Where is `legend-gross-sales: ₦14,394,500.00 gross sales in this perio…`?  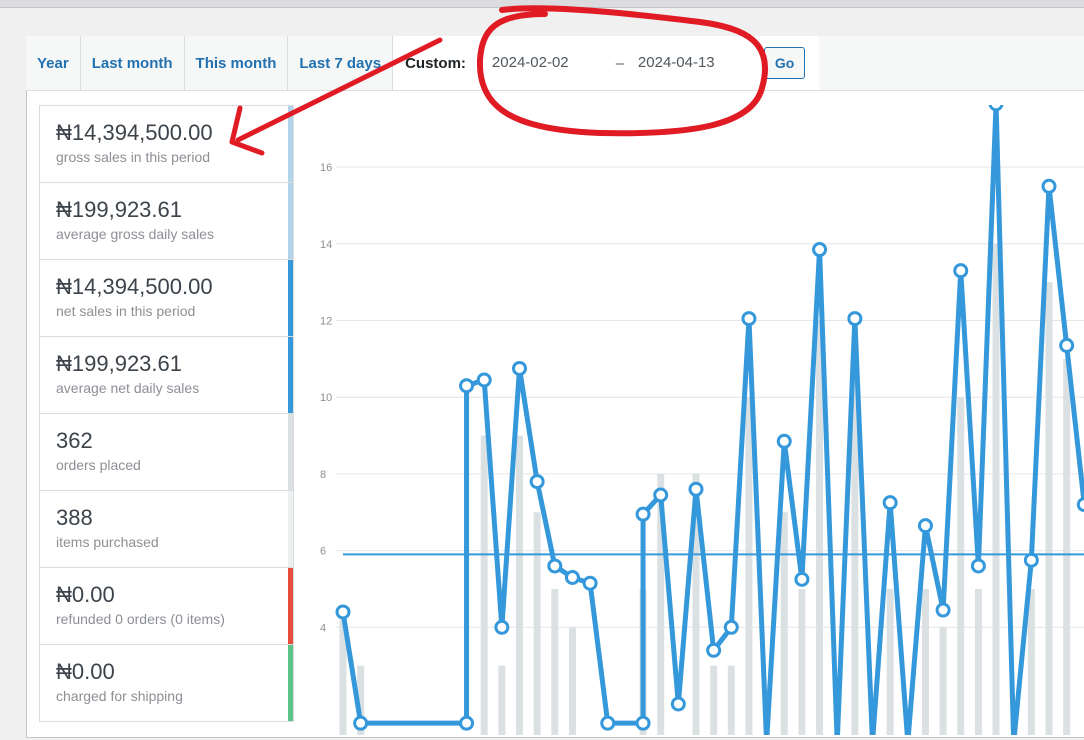
legend-gross-sales: ₦14,394,500.00 gross sales in this perio… is located at coordinates (166, 144).